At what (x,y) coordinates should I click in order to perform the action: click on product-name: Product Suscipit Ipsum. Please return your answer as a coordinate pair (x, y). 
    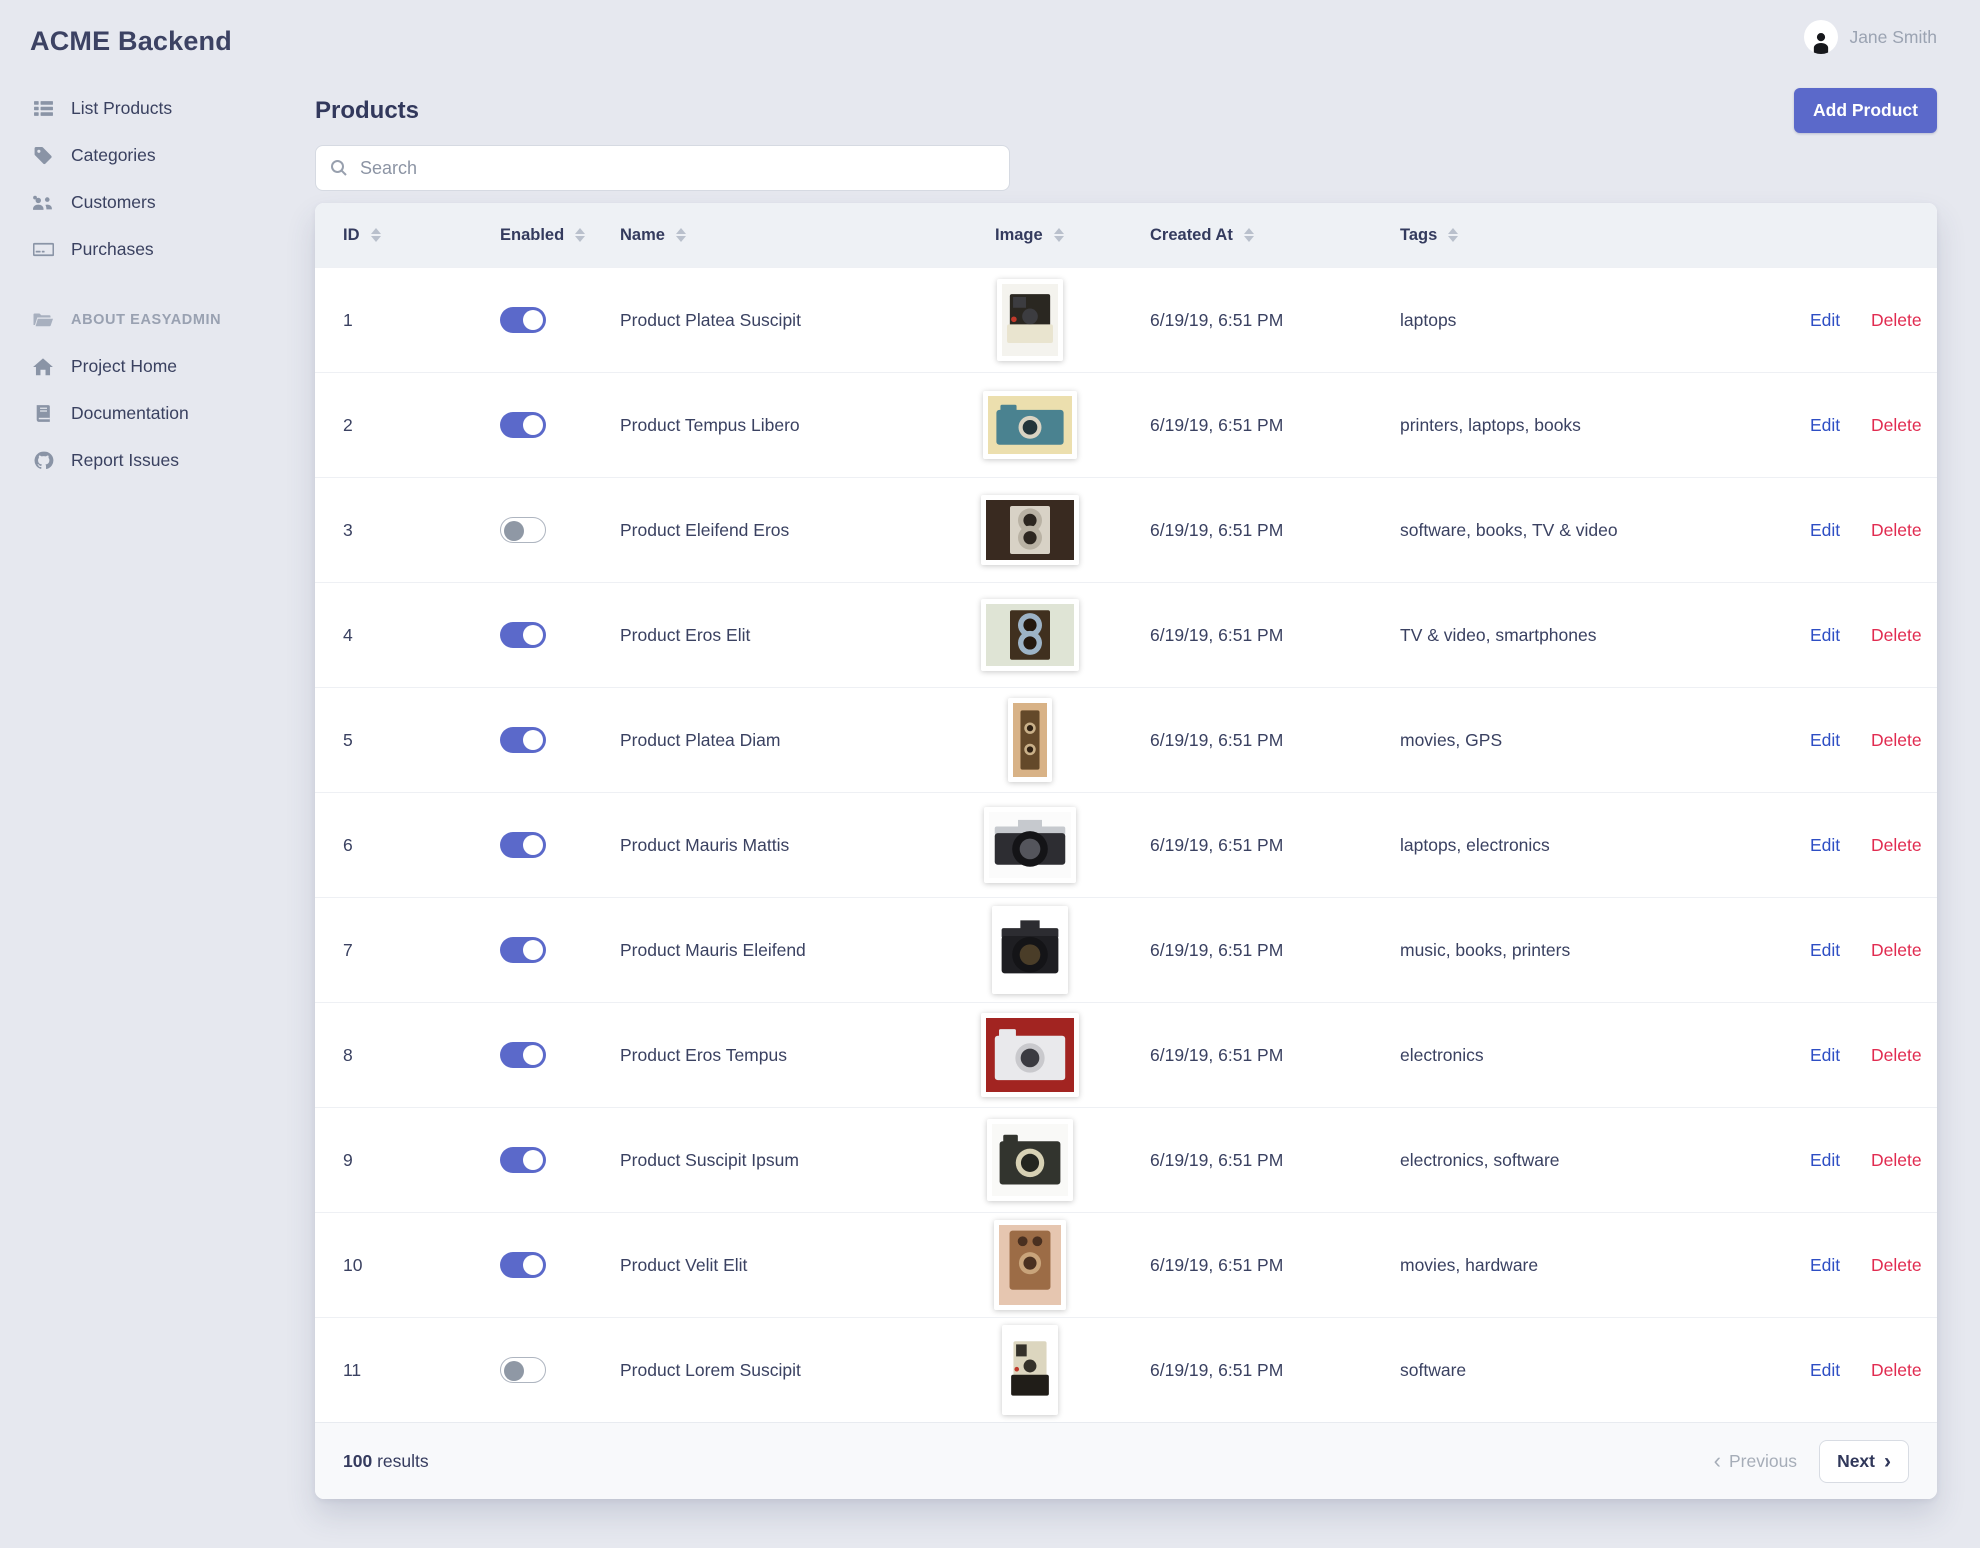
    Looking at the image, I should click on (760, 1160).